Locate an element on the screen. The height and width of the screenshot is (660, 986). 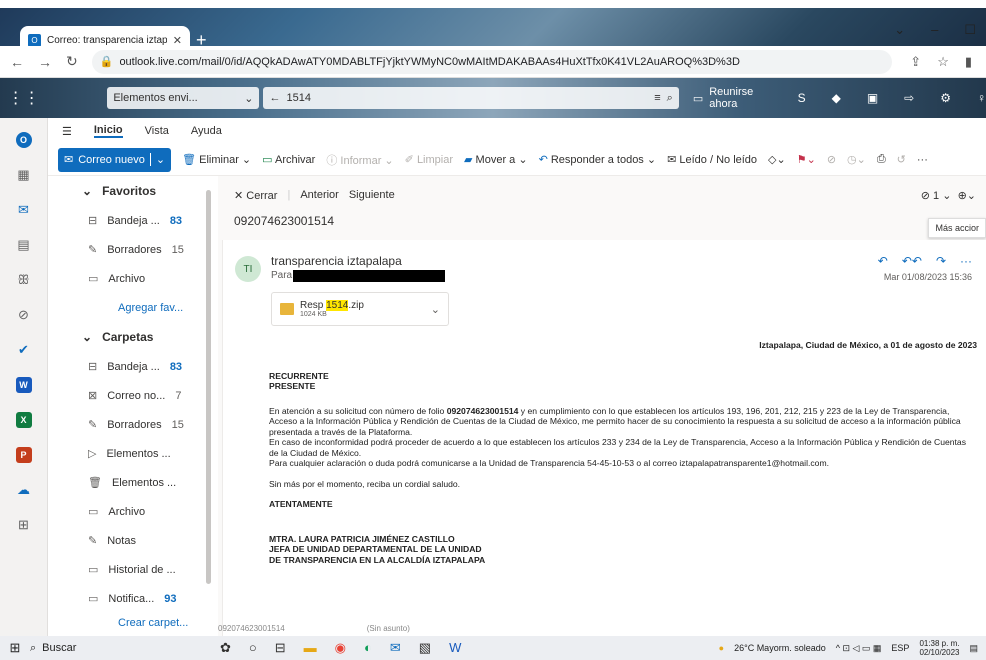
flag-icon: ⚑⌄ is located at coordinates (806, 159).